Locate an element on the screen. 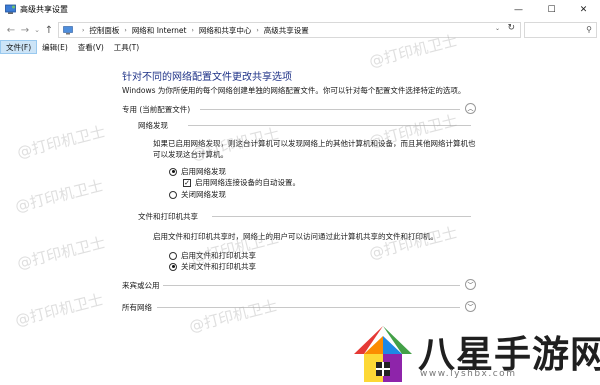  forward-arrow-icon: → is located at coordinates (25, 30).